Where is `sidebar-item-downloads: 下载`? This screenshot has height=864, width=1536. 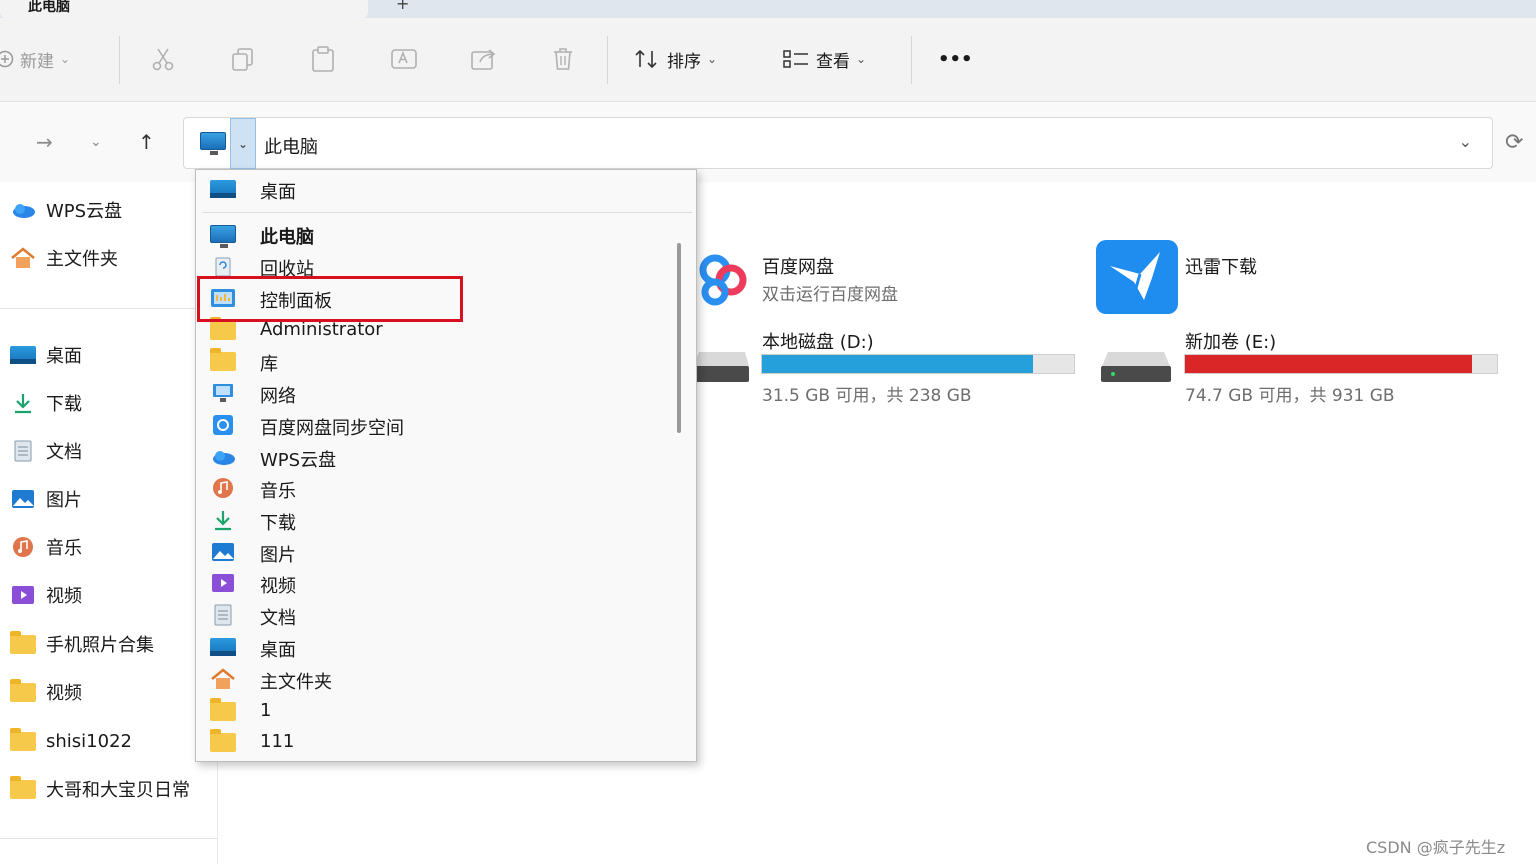 sidebar-item-downloads: 下载 is located at coordinates (46, 403).